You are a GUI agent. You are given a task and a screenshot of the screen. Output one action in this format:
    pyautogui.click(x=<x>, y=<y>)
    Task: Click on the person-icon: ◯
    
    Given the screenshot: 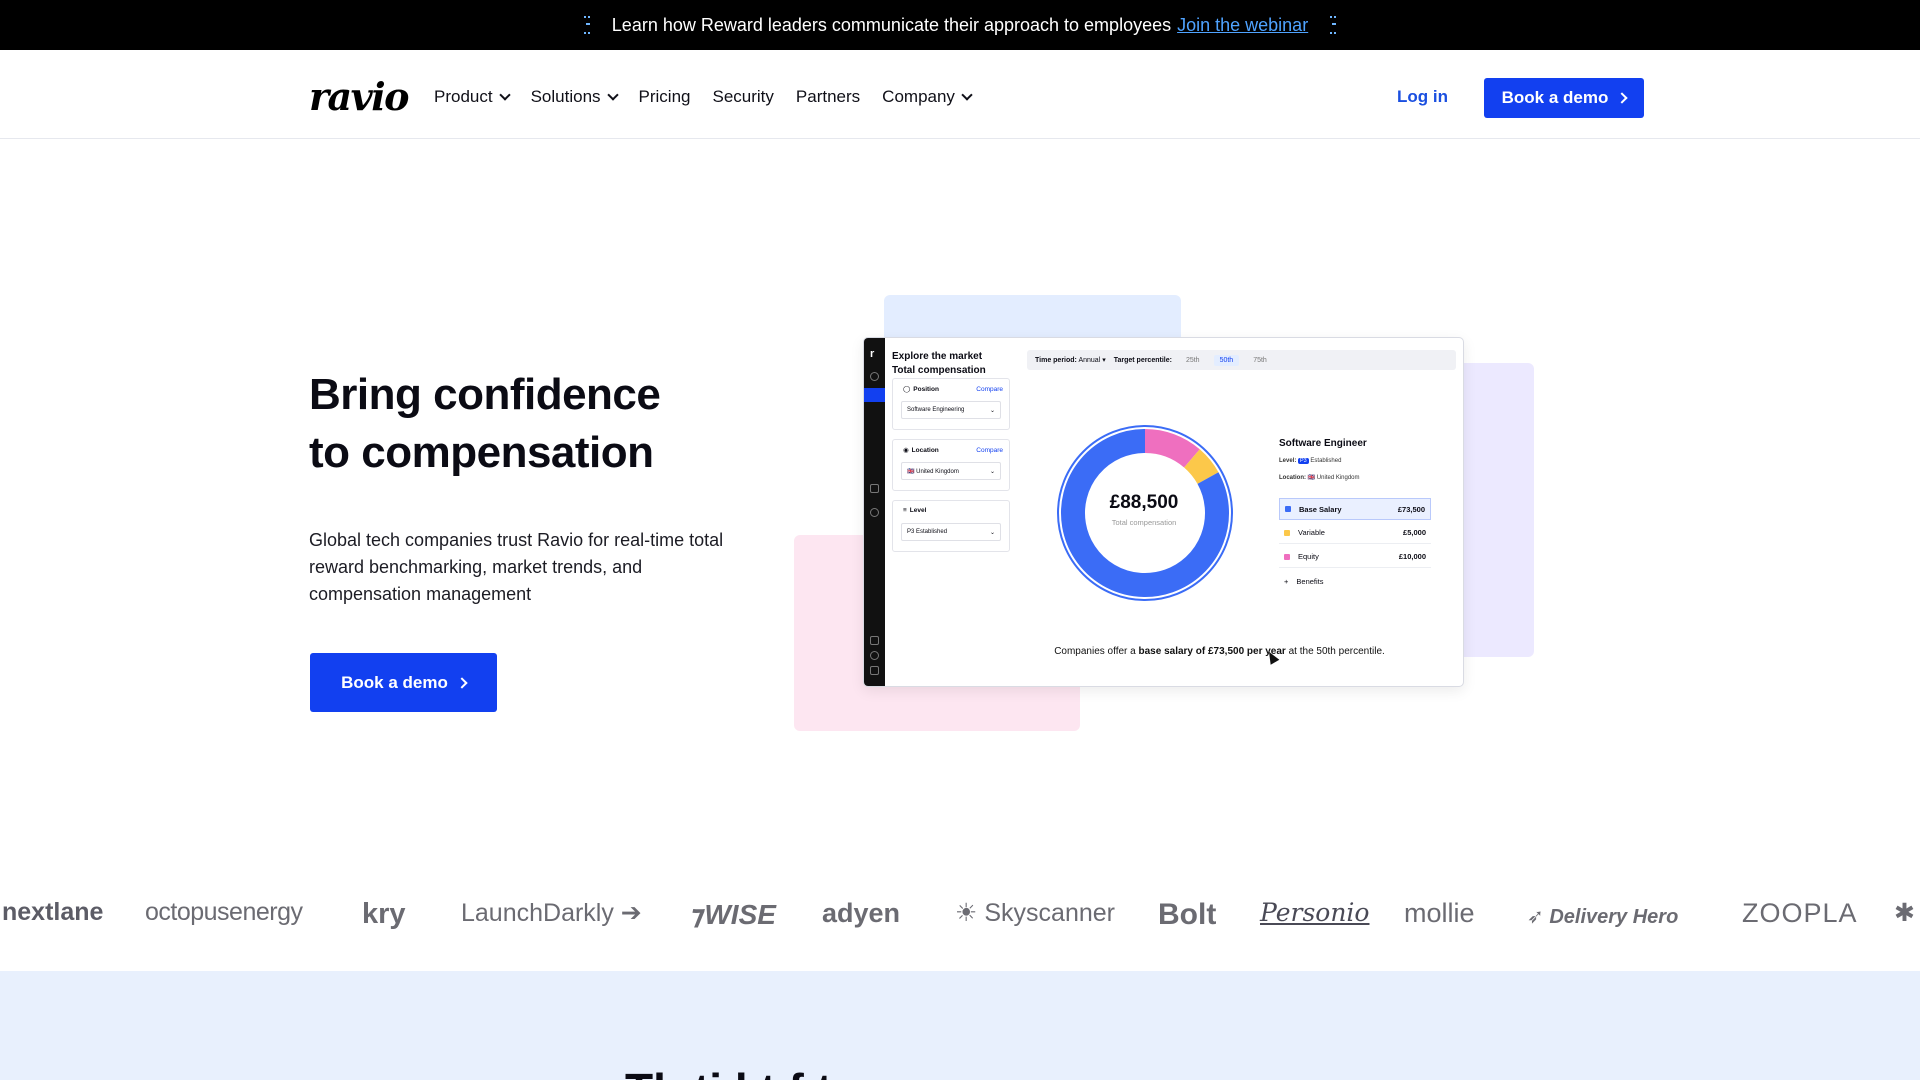 What is the action you would take?
    pyautogui.click(x=907, y=389)
    